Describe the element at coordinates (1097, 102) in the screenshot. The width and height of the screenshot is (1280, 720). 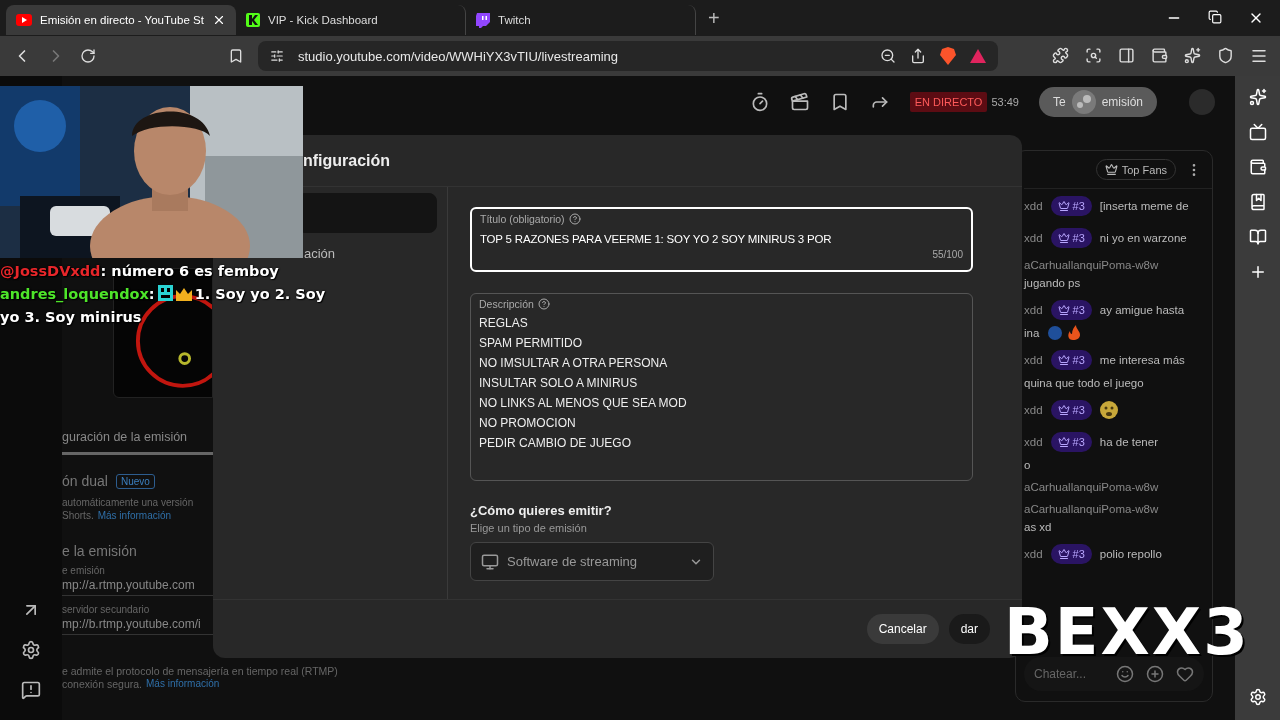
I see `end-stream-button: Te emisión` at that location.